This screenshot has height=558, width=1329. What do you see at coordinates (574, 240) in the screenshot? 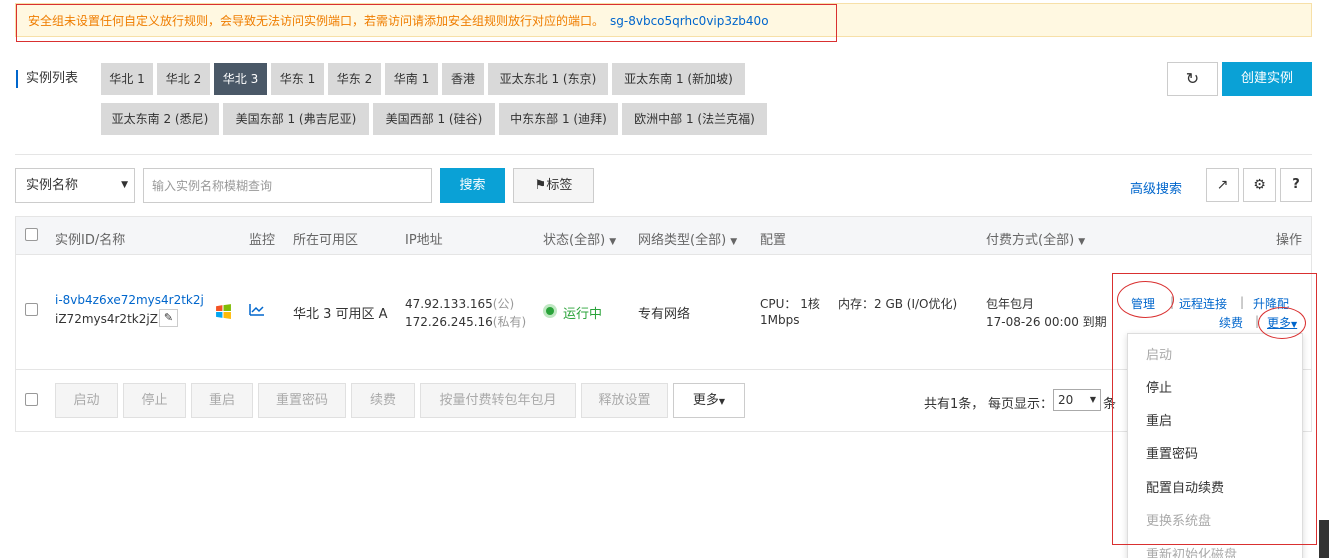
I see `header-status-label: 状态(全部)` at bounding box center [574, 240].